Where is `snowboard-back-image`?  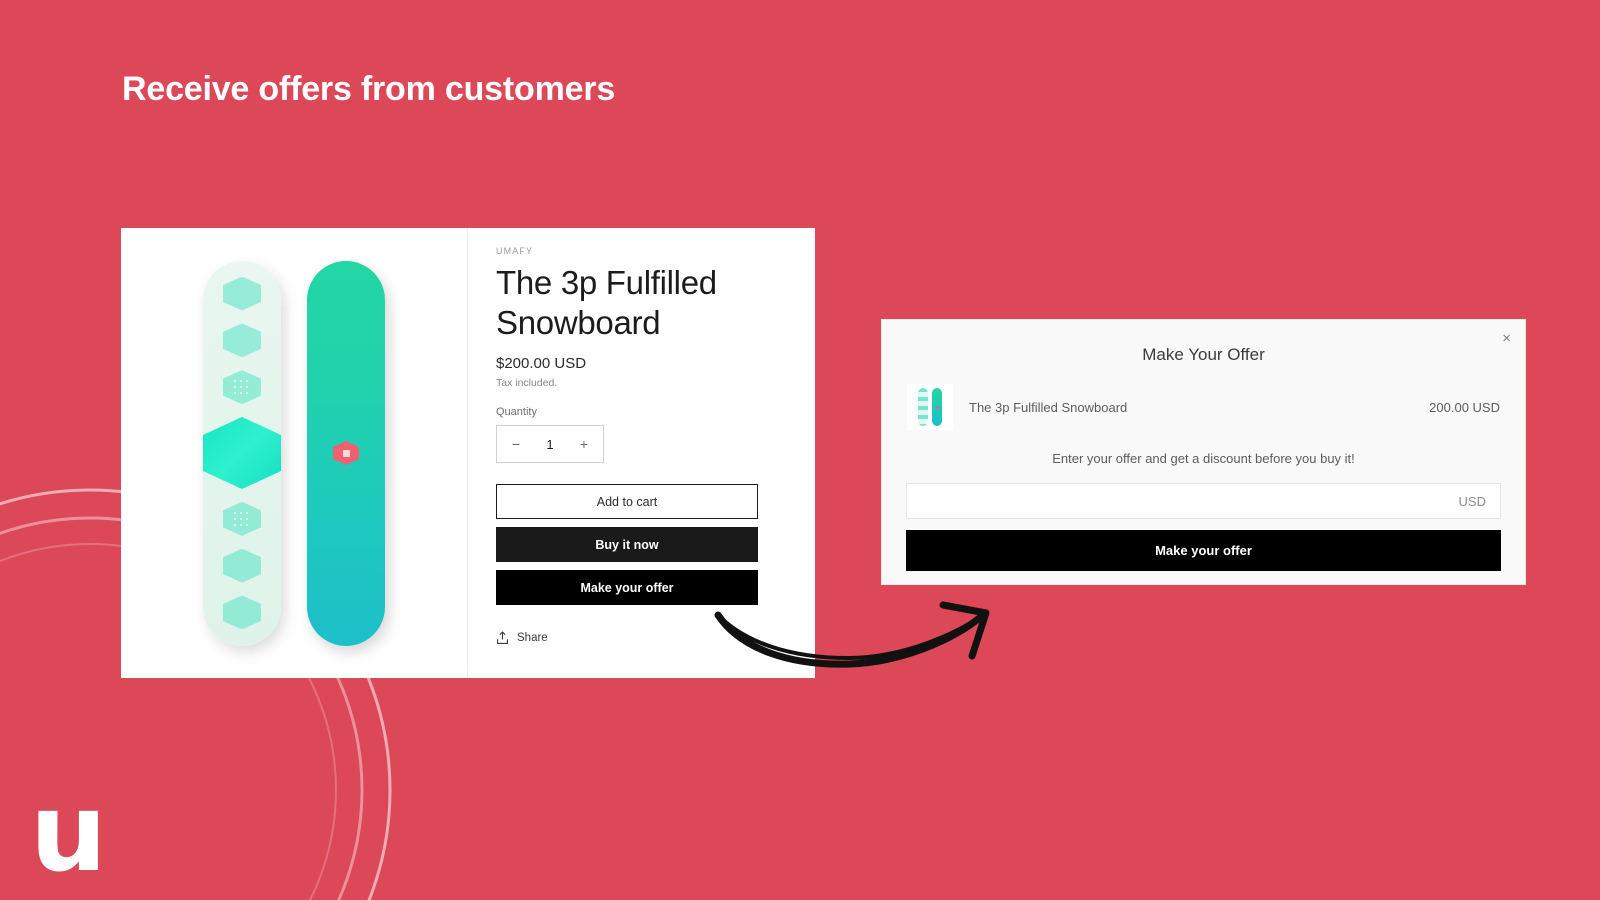 snowboard-back-image is located at coordinates (346, 453).